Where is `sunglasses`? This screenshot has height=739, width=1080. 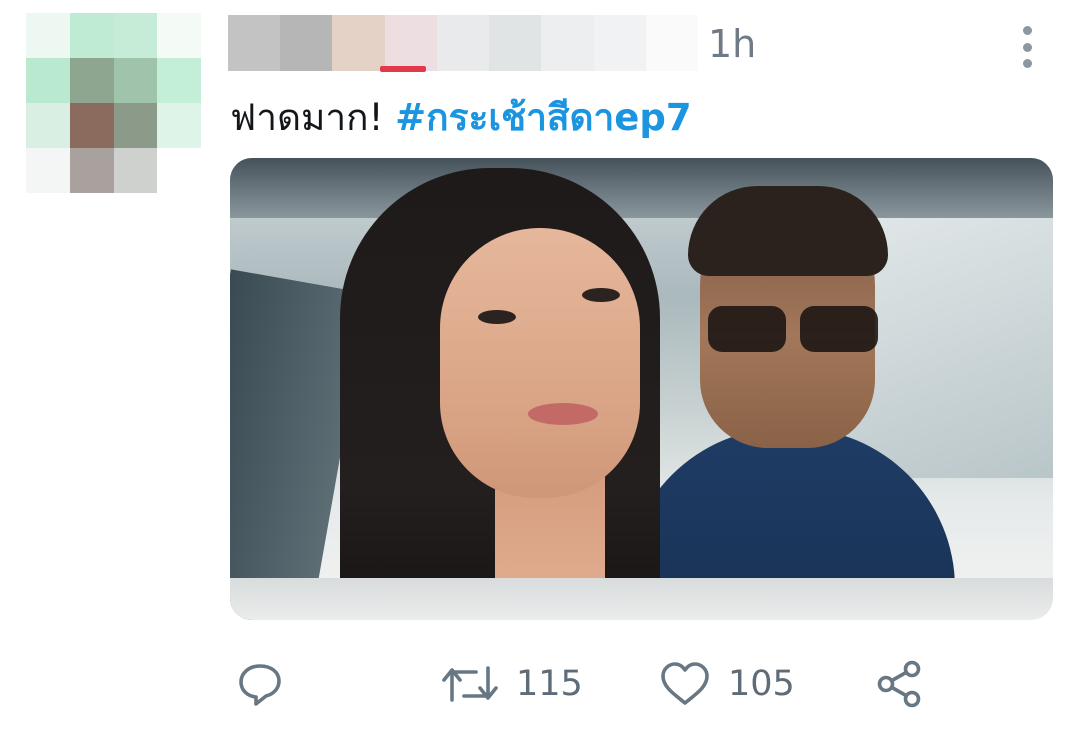 sunglasses is located at coordinates (793, 329).